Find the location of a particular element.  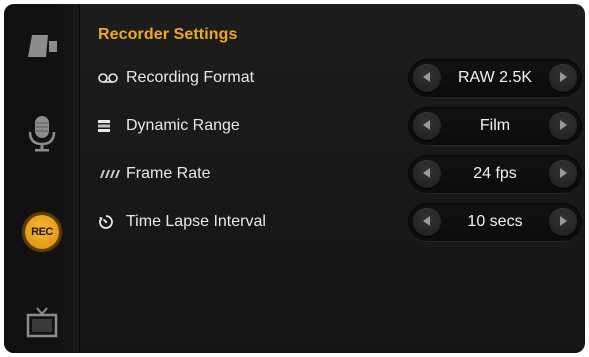

time-lapse-interval-value: 10 secs is located at coordinates (495, 221).